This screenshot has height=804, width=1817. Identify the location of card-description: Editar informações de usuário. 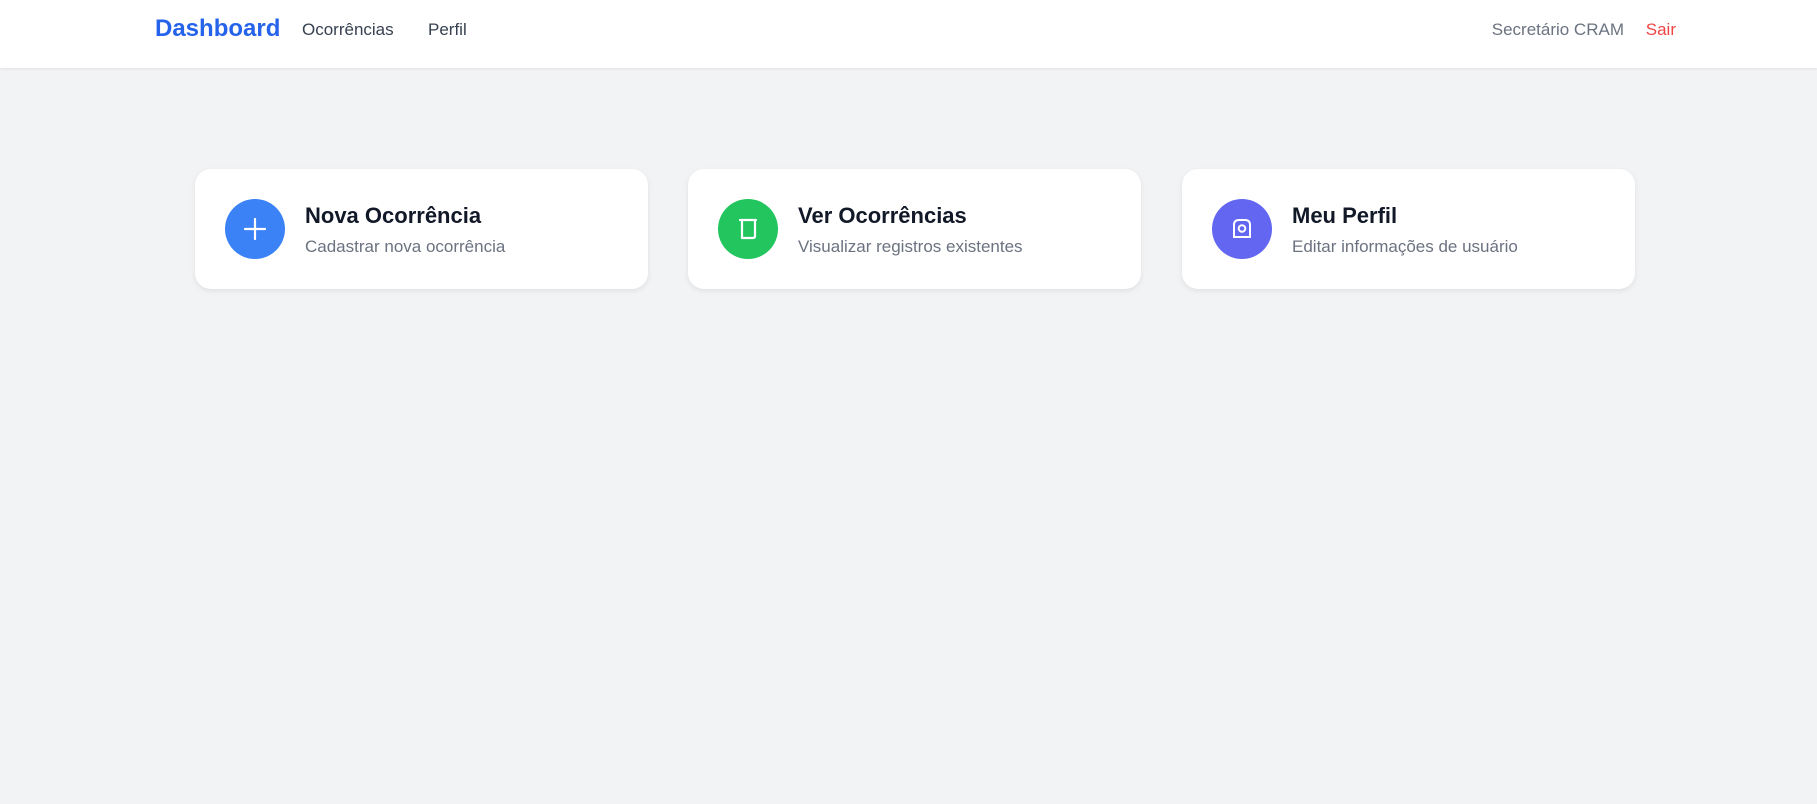
(1405, 246).